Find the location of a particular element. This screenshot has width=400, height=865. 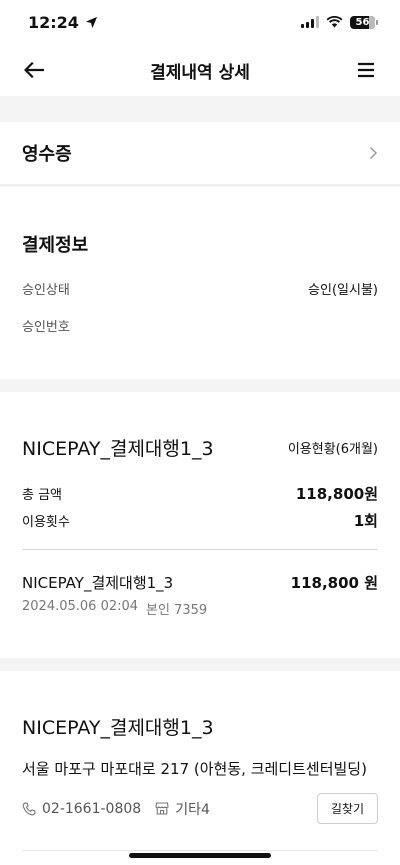

status-time: 12:24 is located at coordinates (63, 22).